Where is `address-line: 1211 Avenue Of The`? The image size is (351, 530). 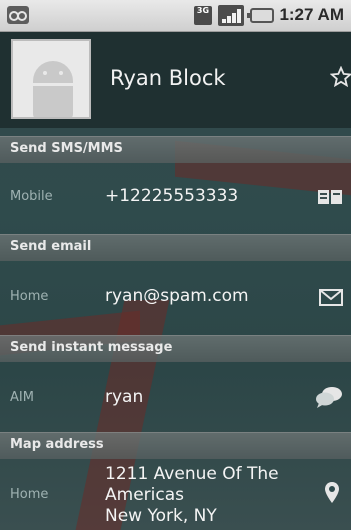 address-line: 1211 Avenue Of The is located at coordinates (192, 474).